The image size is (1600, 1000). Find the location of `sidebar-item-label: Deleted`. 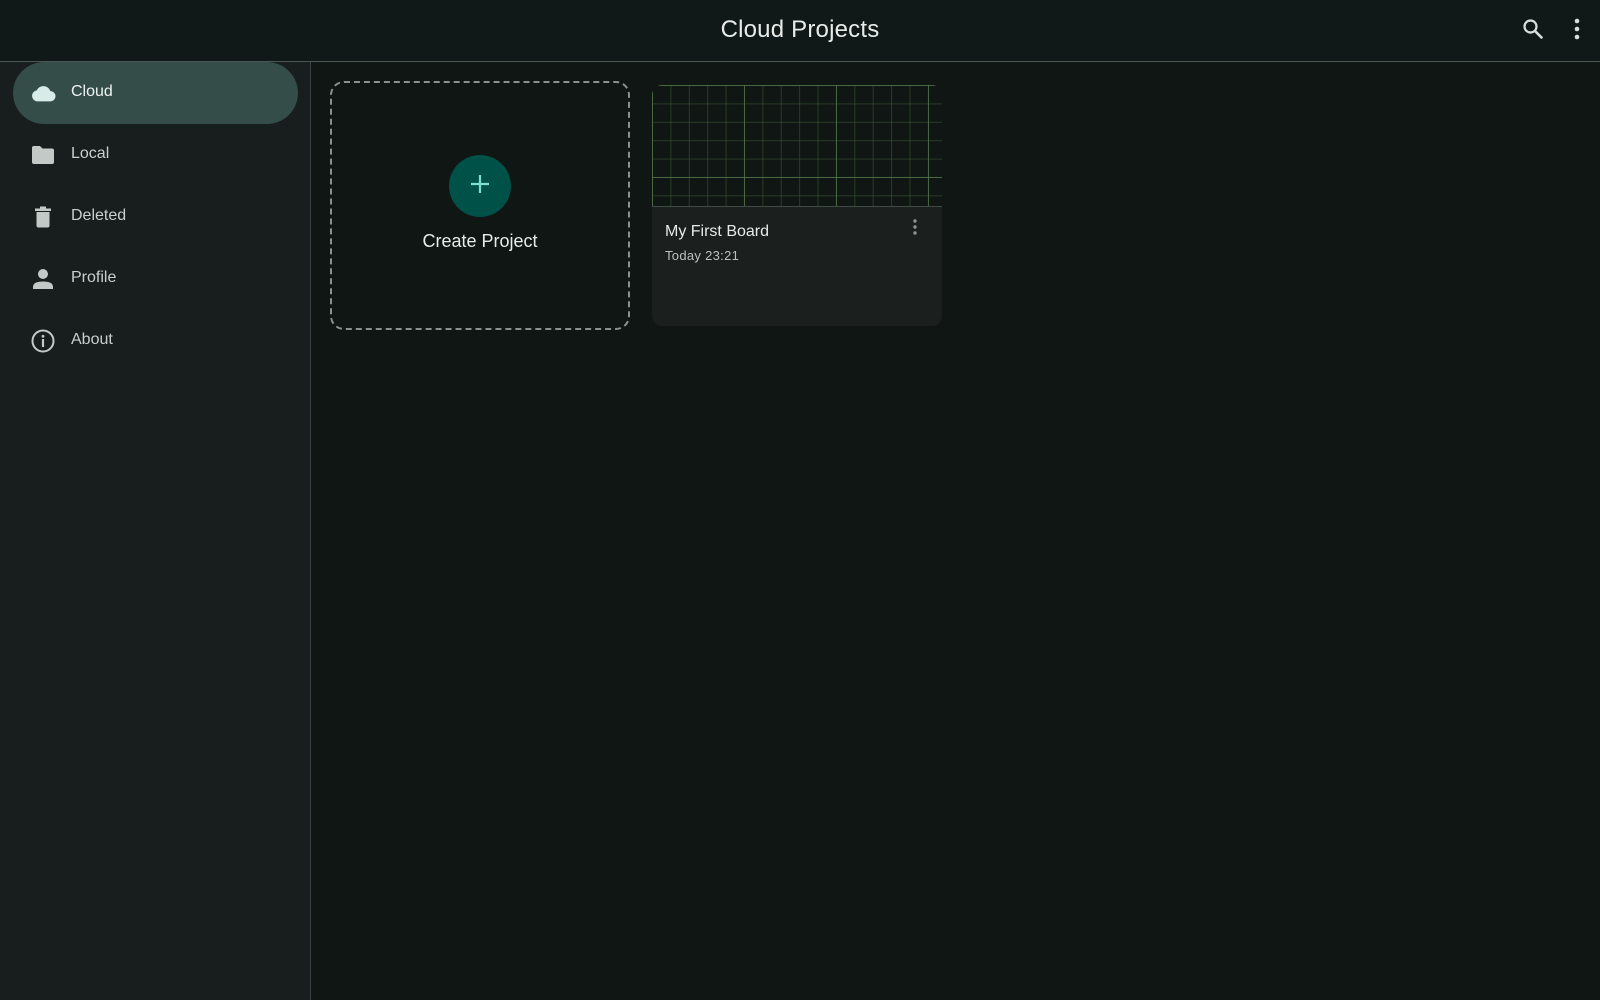

sidebar-item-label: Deleted is located at coordinates (99, 215).